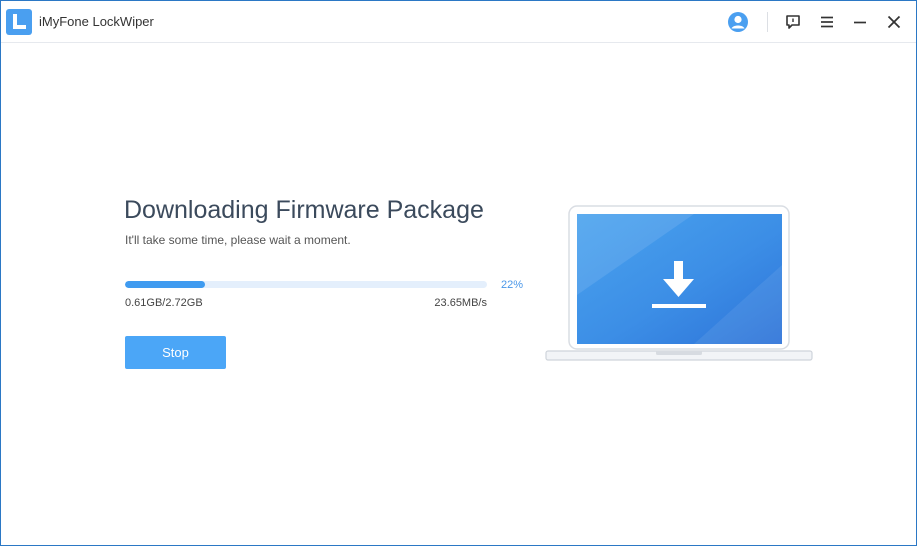 This screenshot has width=917, height=546. I want to click on title-bar: iMyFone LockWiper, so click(458, 22).